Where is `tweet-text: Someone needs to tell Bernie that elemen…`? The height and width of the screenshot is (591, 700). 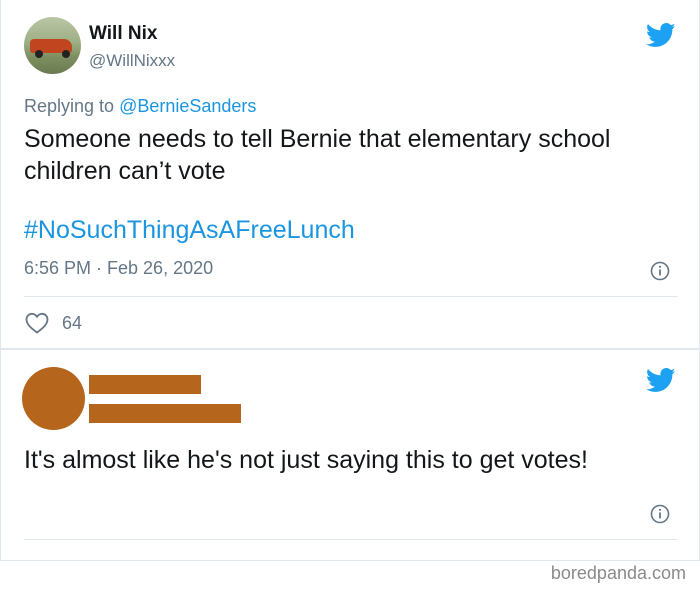
tweet-text: Someone needs to tell Bernie that elemen… is located at coordinates (317, 155).